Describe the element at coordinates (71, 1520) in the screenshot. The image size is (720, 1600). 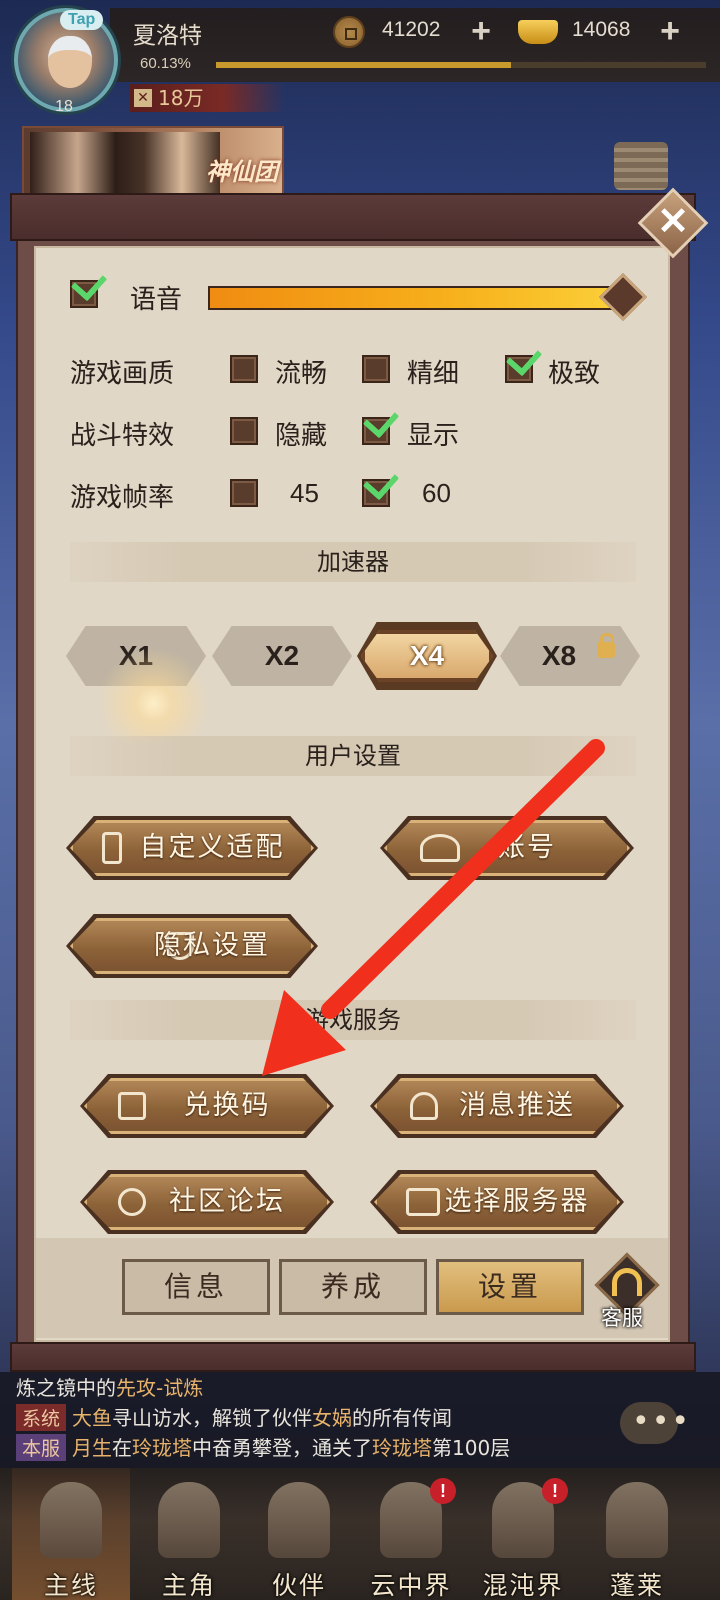
I see `crossed-swords-icon` at that location.